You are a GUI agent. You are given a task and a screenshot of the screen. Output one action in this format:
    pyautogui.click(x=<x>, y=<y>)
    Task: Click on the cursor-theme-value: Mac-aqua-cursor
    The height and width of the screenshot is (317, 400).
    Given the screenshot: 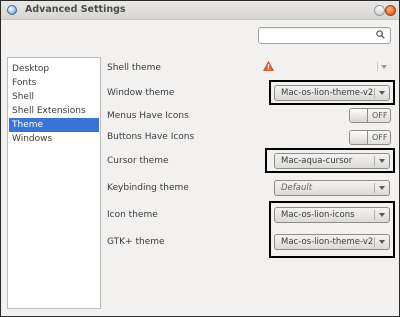 What is the action you would take?
    pyautogui.click(x=317, y=161)
    